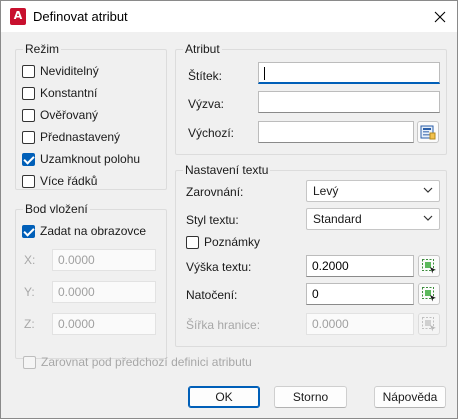 The image size is (458, 419). What do you see at coordinates (93, 231) in the screenshot?
I see `checkbox-label: Zadat na obrazovce` at bounding box center [93, 231].